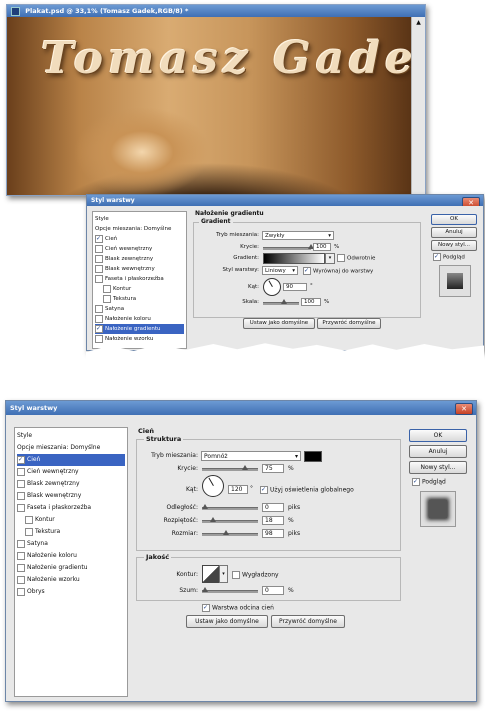  What do you see at coordinates (356, 258) in the screenshot?
I see `reverse-option: Odwrotnie` at bounding box center [356, 258].